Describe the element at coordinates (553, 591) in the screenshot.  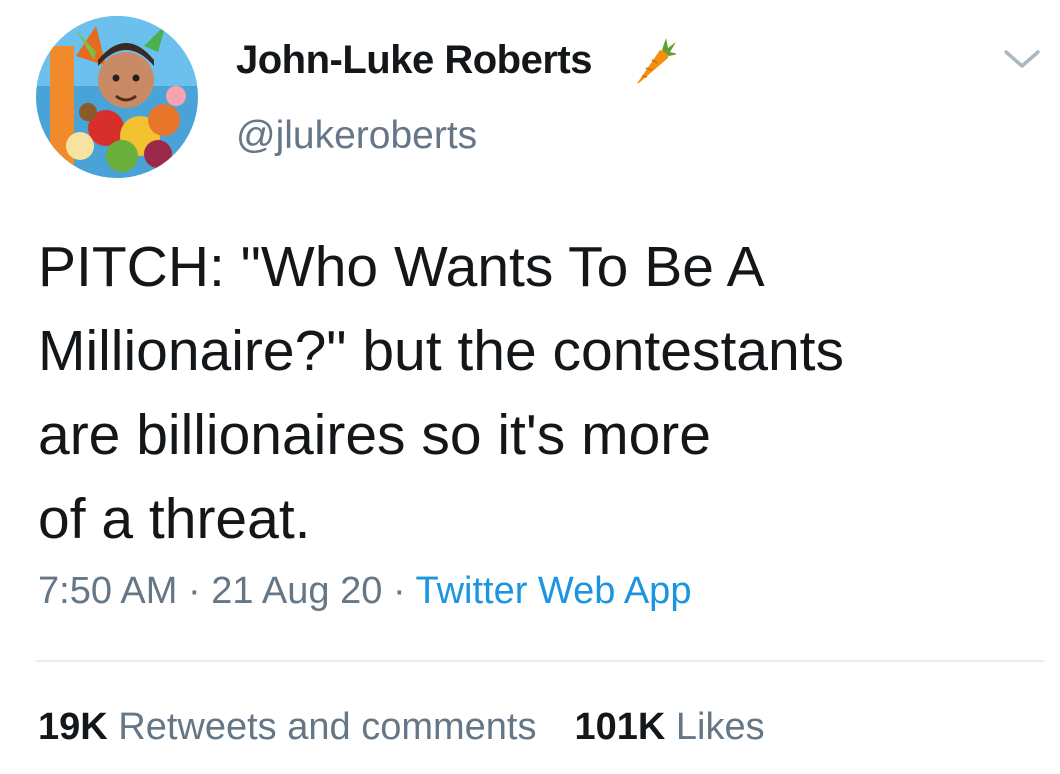
I see `tweet-source-link: Twitter Web App` at that location.